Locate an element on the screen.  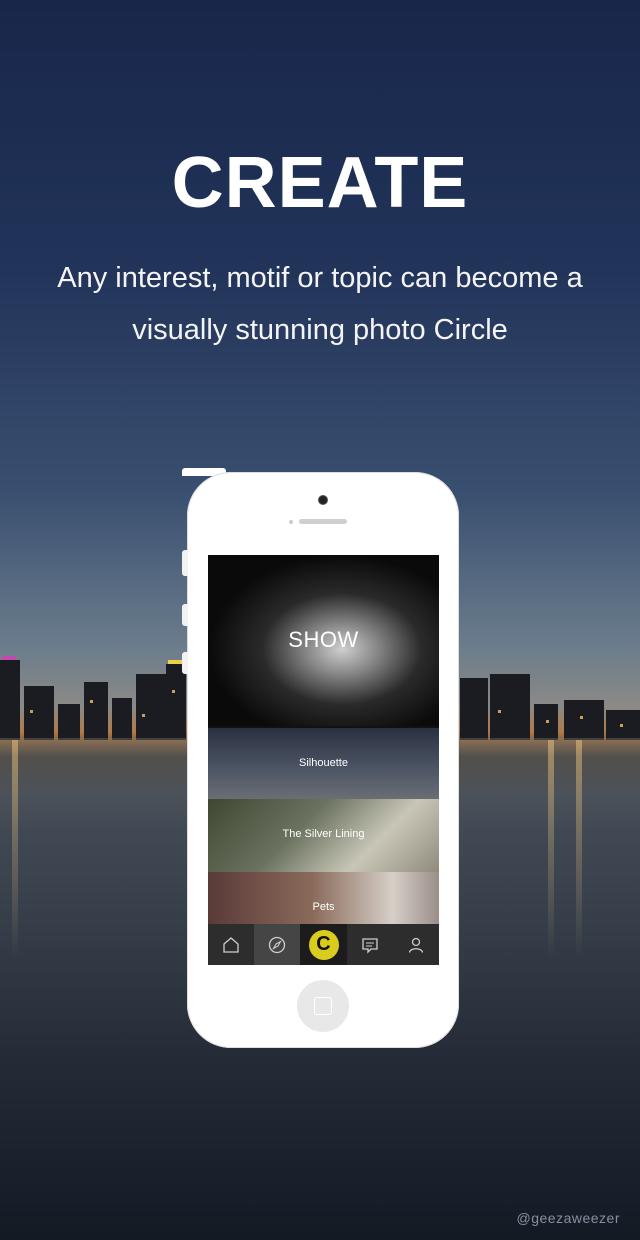
circle-logo-icon: C is located at coordinates (323, 944).